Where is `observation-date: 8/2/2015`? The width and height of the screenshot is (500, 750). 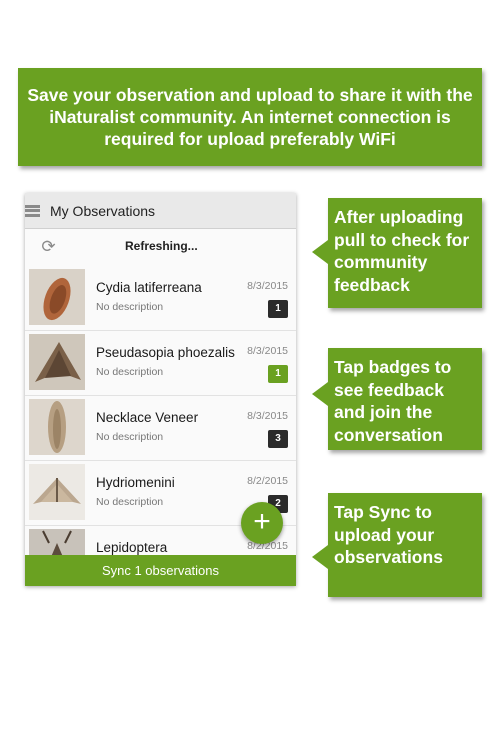 observation-date: 8/2/2015 is located at coordinates (267, 481).